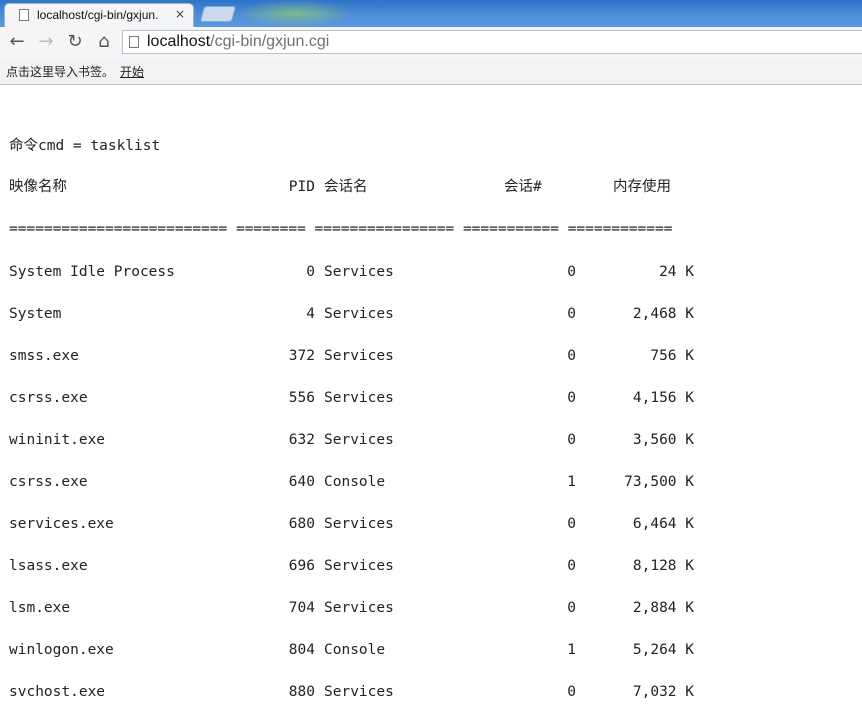  I want to click on header-pid: PID, so click(301, 187).